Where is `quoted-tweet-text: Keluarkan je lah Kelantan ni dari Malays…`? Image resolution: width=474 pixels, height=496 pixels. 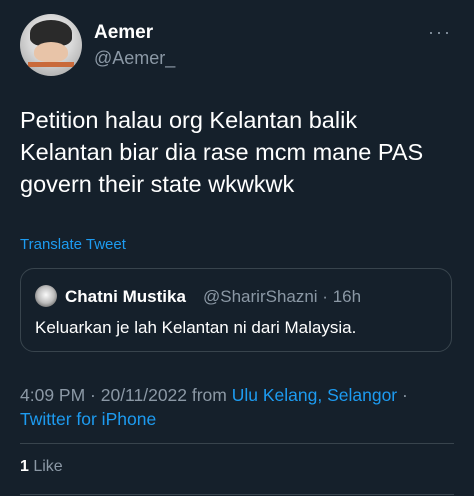
quoted-tweet-text: Keluarkan je lah Kelantan ni dari Malays… is located at coordinates (196, 327).